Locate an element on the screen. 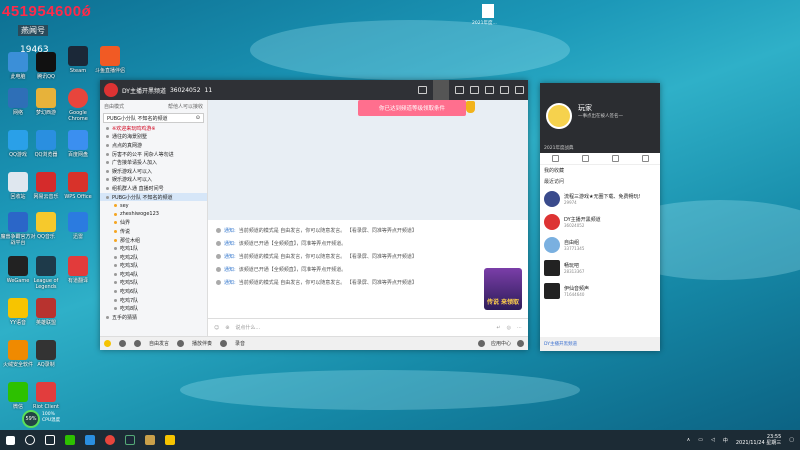 This screenshot has width=800, height=450. play-icon is located at coordinates (181, 343).